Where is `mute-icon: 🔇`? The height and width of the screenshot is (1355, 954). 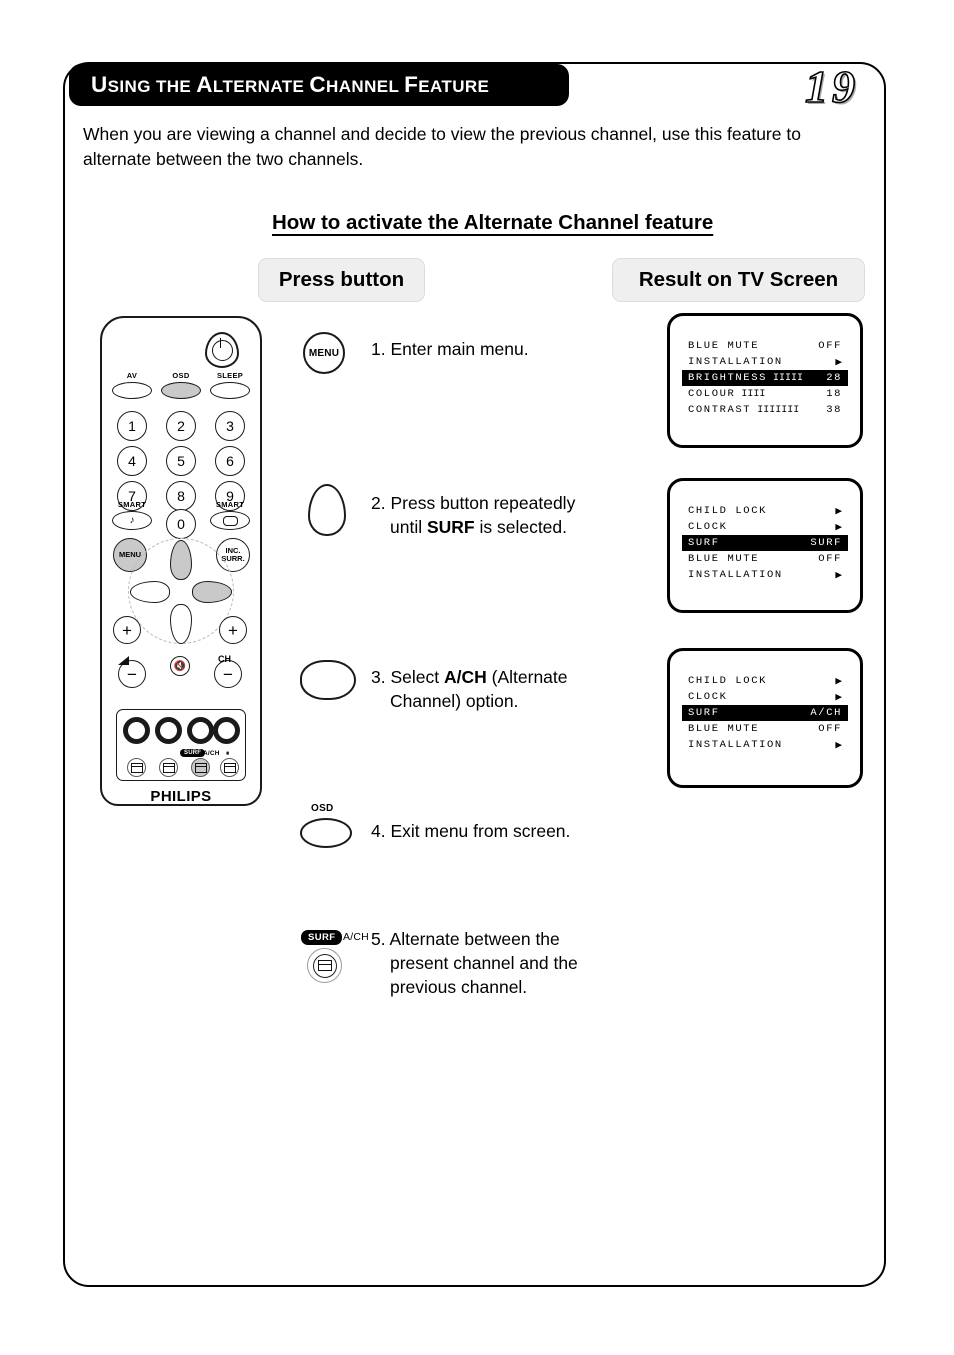
mute-icon: 🔇 is located at coordinates (180, 666).